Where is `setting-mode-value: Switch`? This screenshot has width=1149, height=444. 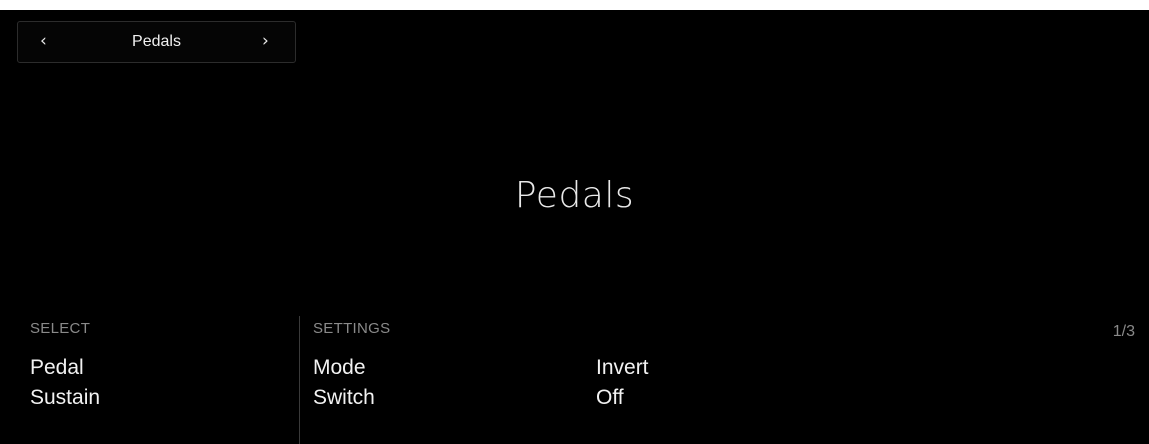
setting-mode-value: Switch is located at coordinates (344, 398).